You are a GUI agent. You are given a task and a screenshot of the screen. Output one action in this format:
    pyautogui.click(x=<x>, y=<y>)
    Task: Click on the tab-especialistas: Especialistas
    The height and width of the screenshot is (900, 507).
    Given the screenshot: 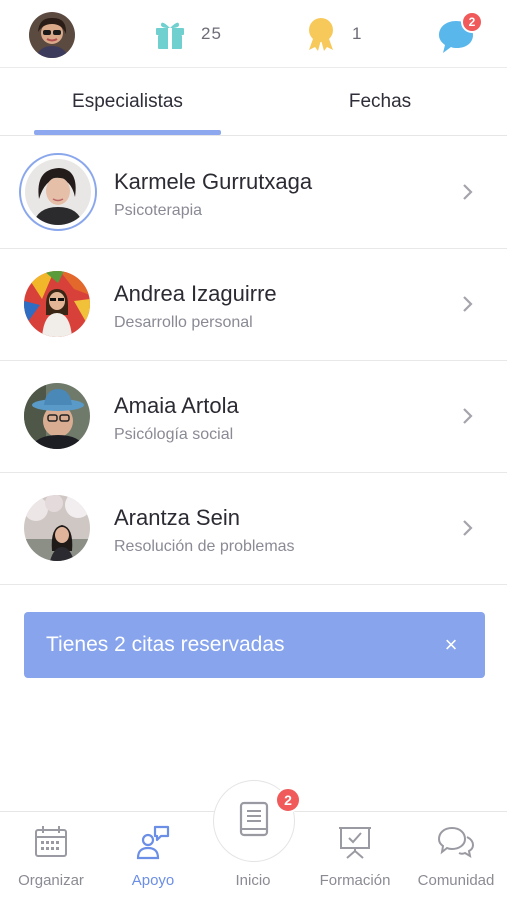 What is the action you would take?
    pyautogui.click(x=127, y=102)
    